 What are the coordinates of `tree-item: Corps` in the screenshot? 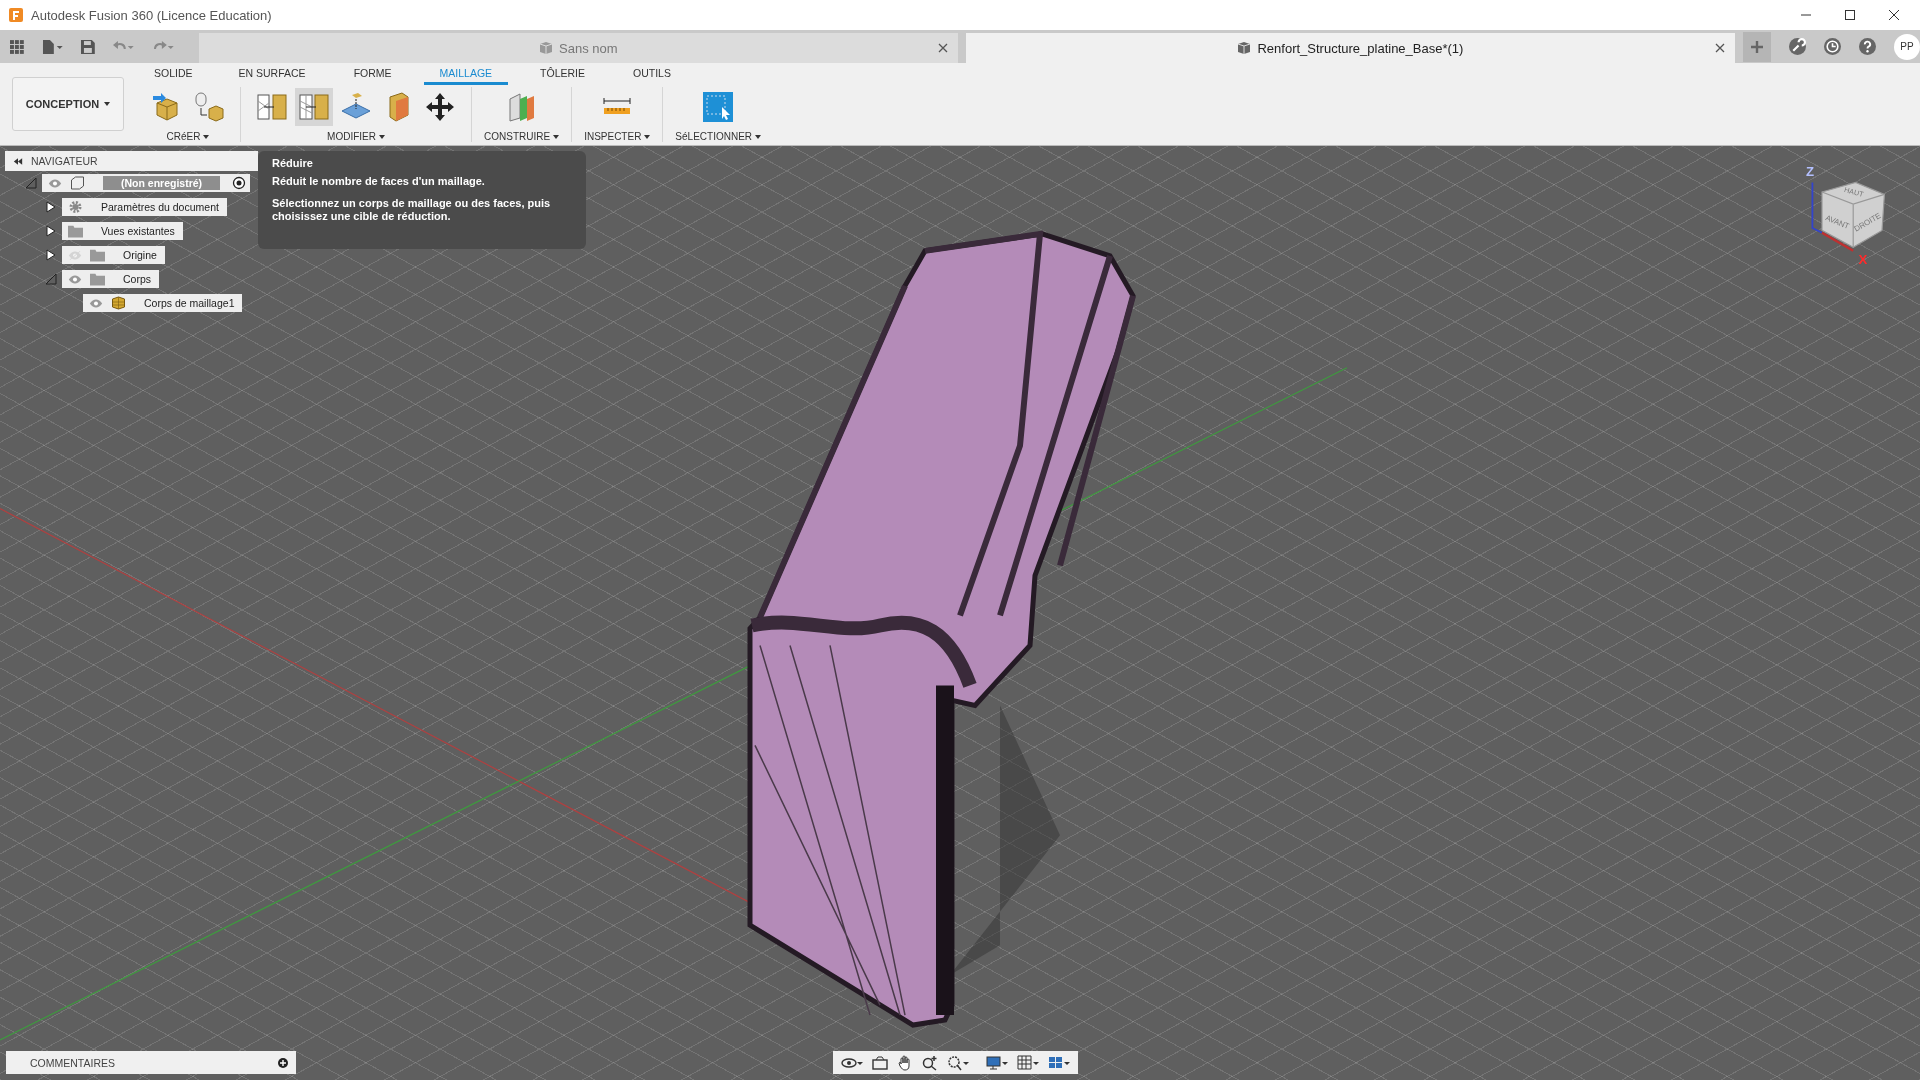 It's located at (110, 279).